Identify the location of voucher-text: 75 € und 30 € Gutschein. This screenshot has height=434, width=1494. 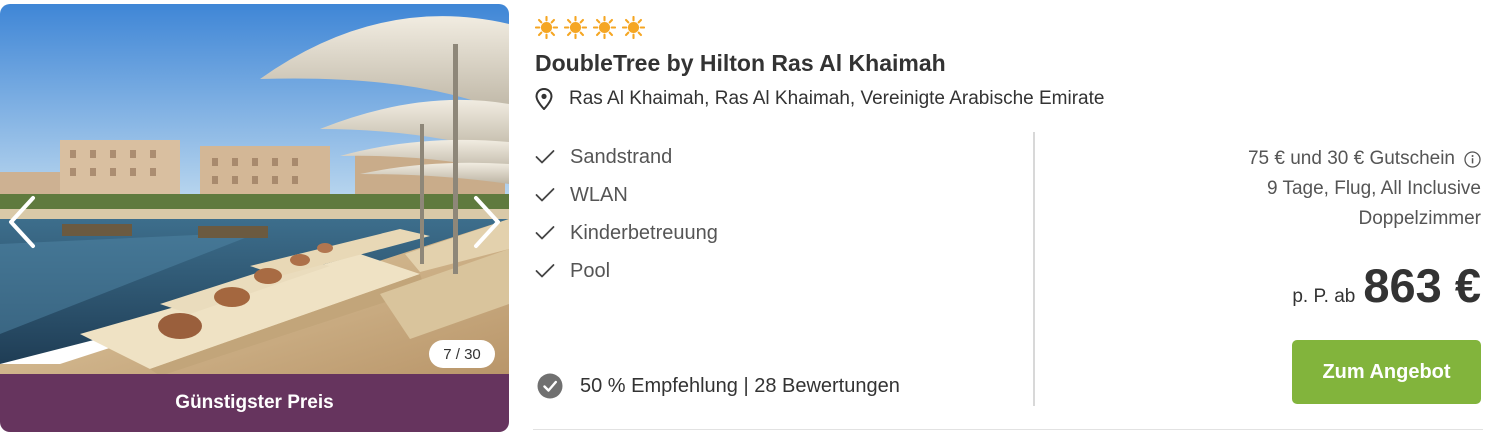
(1351, 158).